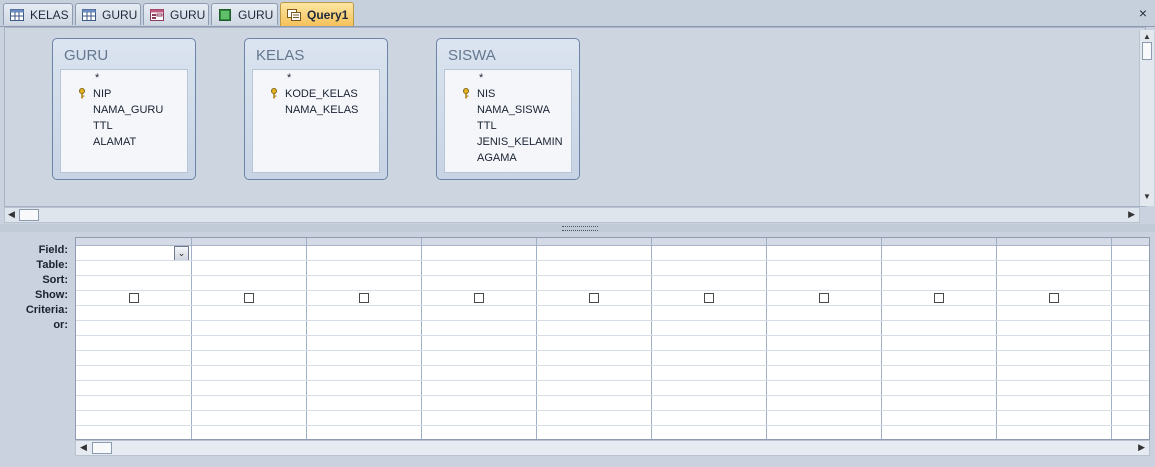  I want to click on field-dropdown-button: ⌄, so click(181, 253).